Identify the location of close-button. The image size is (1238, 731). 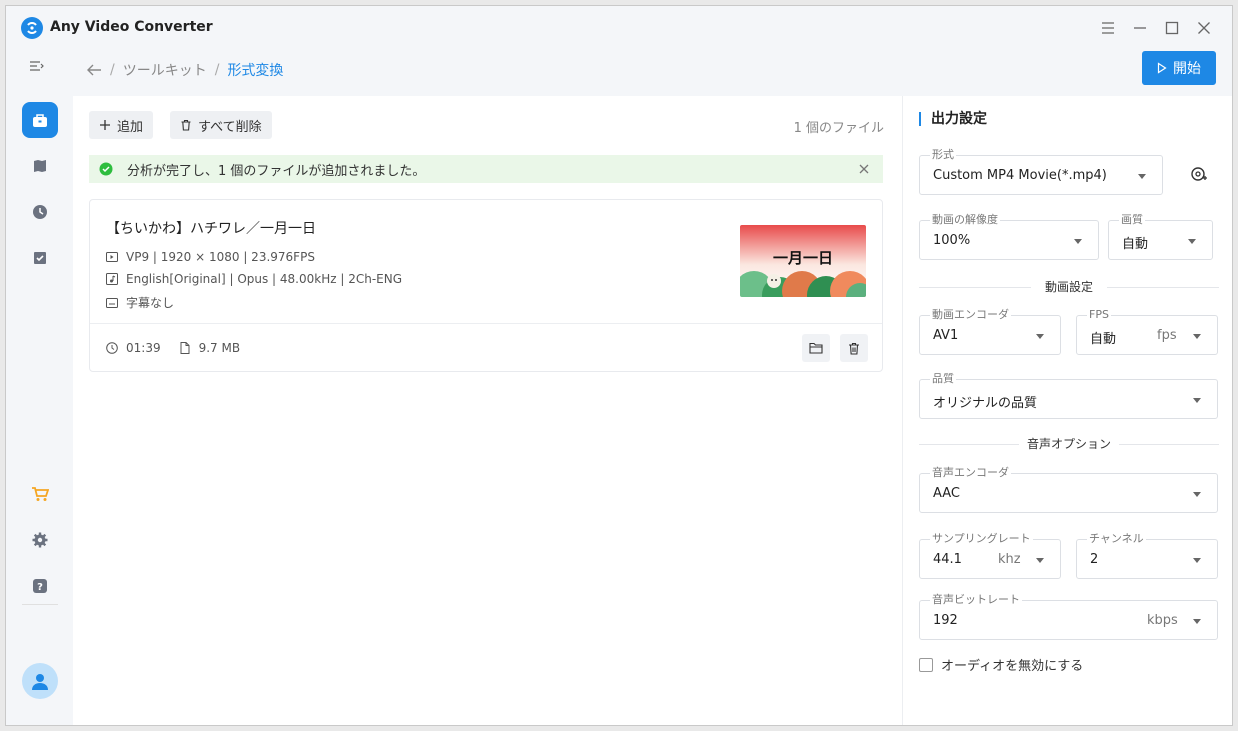
(1204, 28).